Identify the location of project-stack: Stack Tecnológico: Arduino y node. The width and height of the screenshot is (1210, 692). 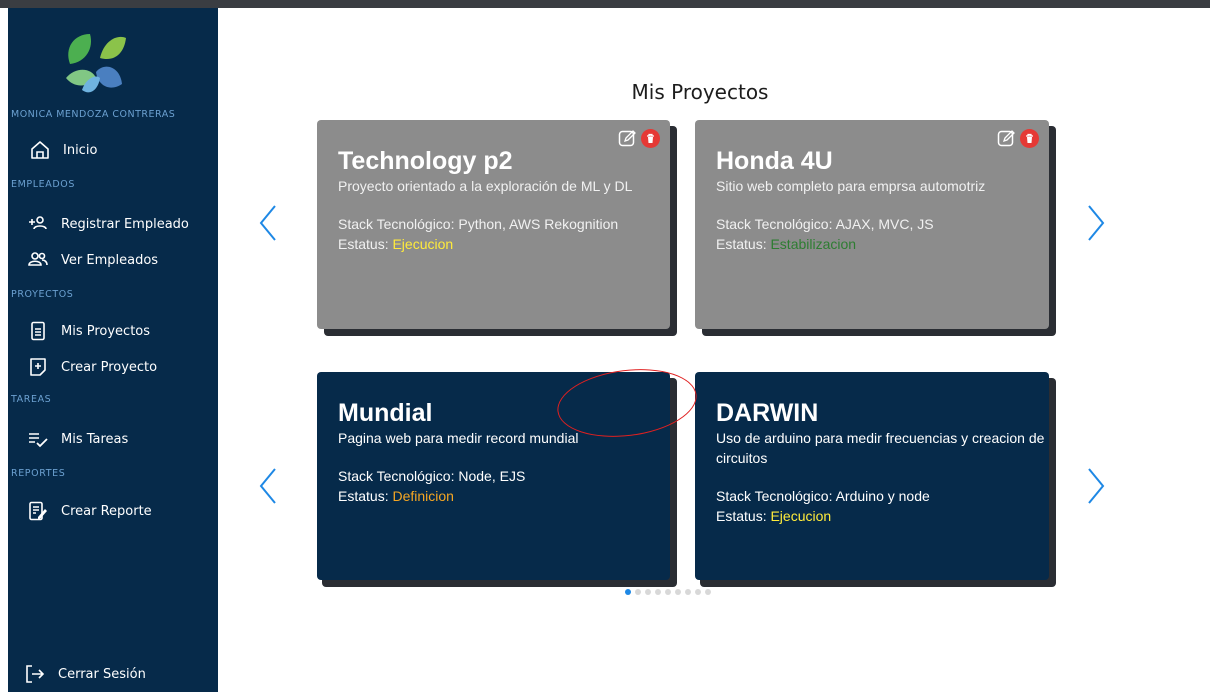
(823, 496).